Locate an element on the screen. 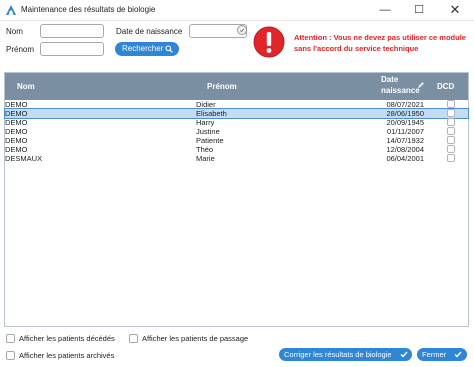 The image size is (474, 367). cell-prenom: Patiente is located at coordinates (210, 140).